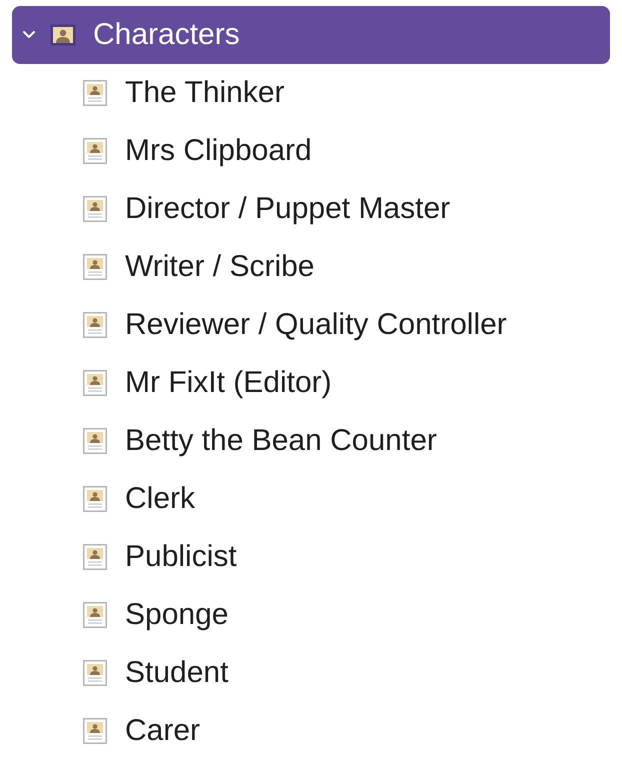  I want to click on item-label: Clerk, so click(160, 499).